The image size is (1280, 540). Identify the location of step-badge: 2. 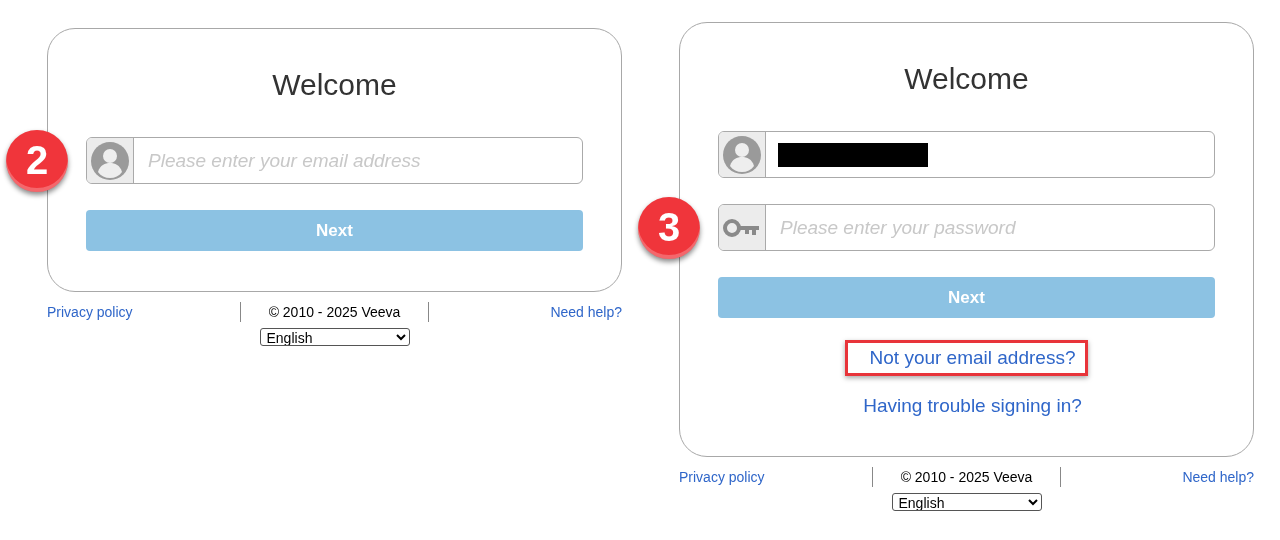
(37, 160).